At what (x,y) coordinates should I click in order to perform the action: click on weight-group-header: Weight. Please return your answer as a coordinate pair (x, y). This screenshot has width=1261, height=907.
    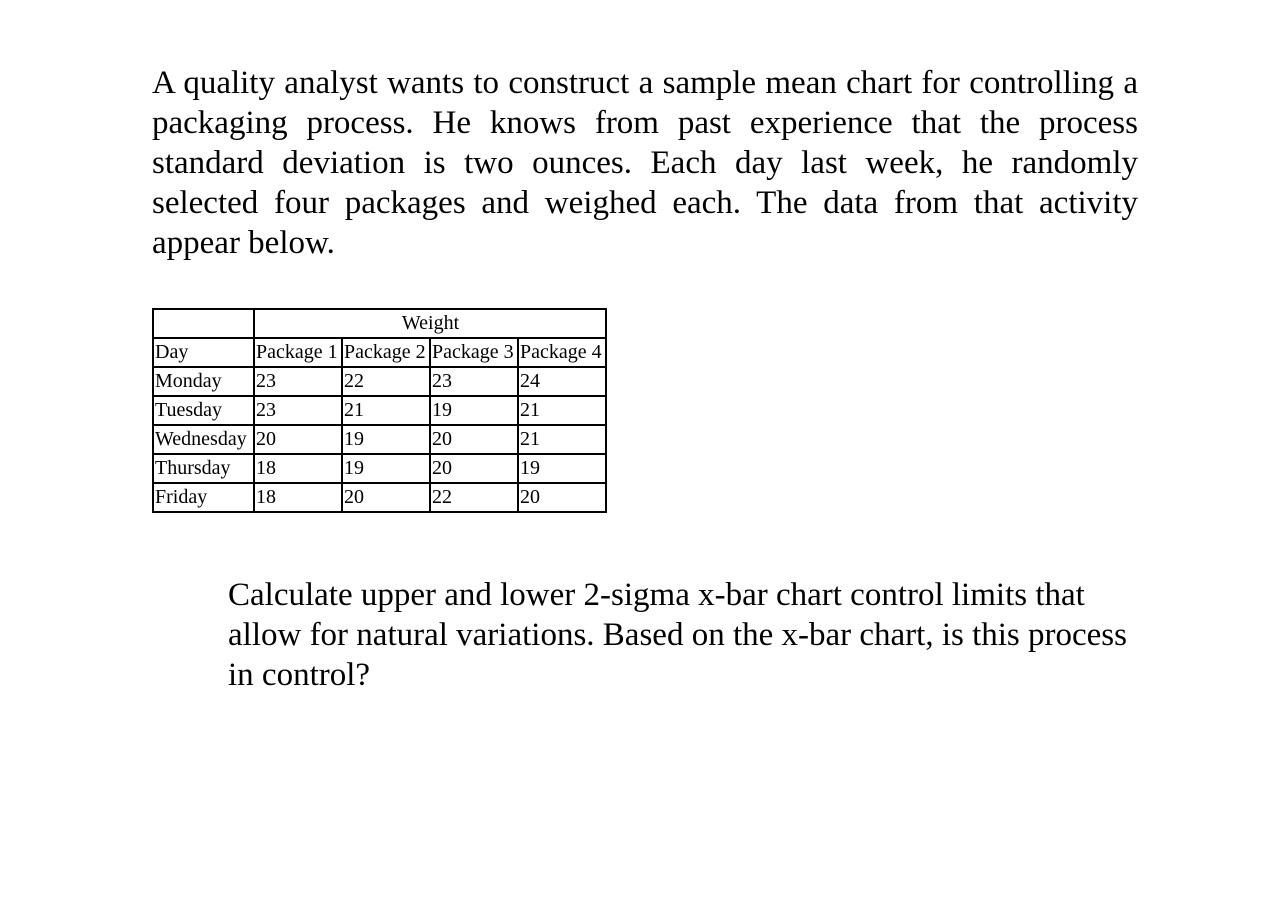
    Looking at the image, I should click on (430, 323).